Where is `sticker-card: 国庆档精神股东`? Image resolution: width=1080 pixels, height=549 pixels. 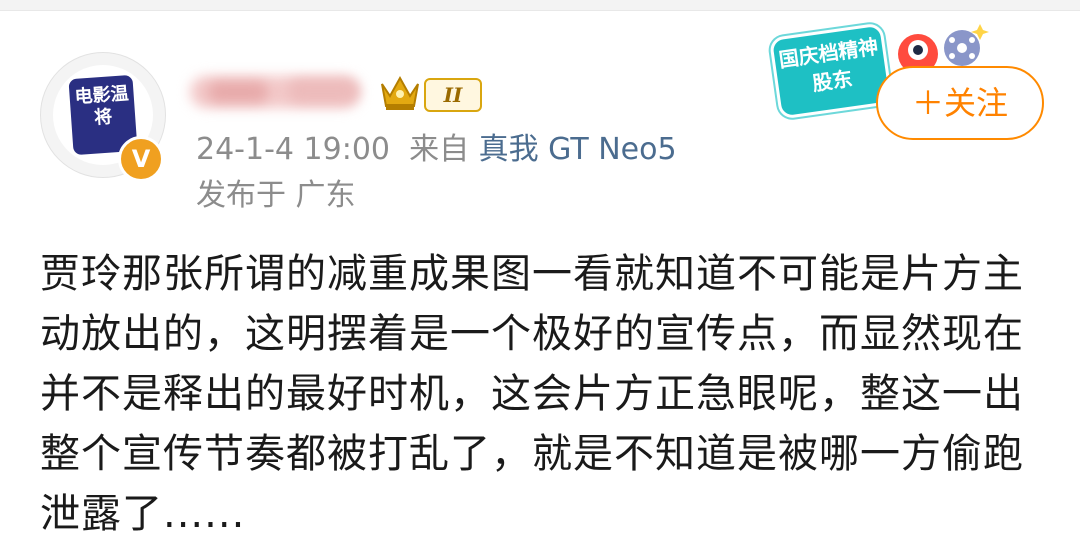 sticker-card: 国庆档精神股东 is located at coordinates (831, 71).